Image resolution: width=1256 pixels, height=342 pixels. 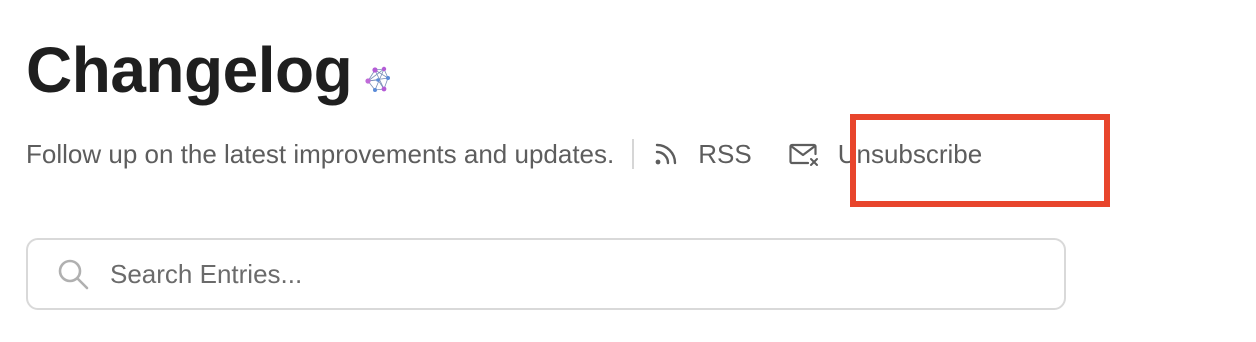 What do you see at coordinates (560, 274) in the screenshot?
I see `search-input` at bounding box center [560, 274].